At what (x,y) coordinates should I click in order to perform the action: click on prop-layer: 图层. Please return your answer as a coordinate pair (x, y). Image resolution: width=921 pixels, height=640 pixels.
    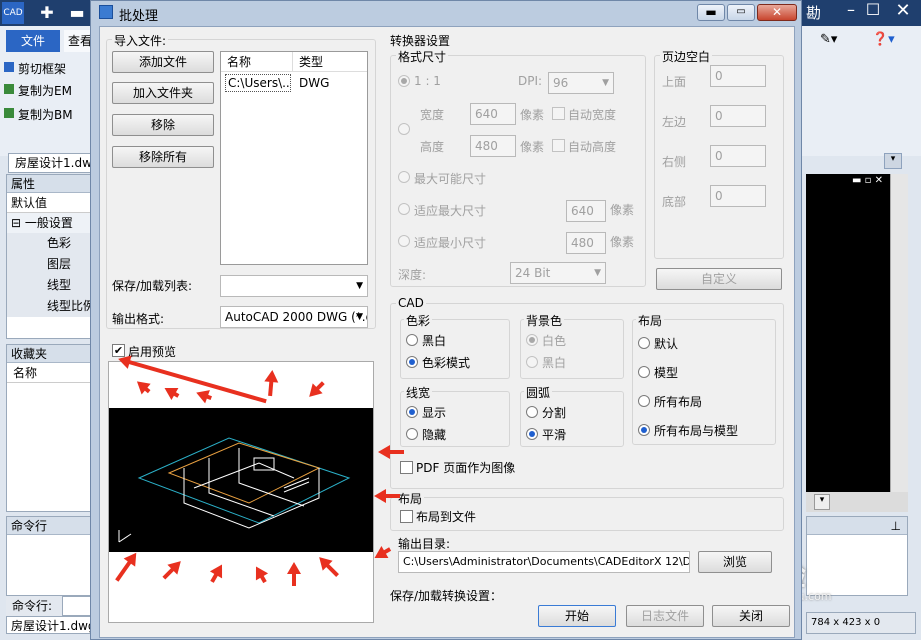
    Looking at the image, I should click on (49, 264).